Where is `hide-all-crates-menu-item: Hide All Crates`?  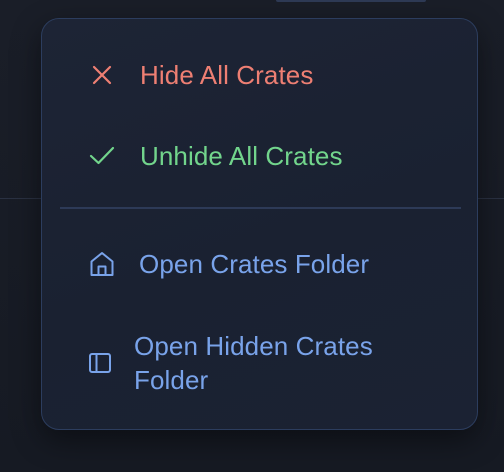 hide-all-crates-menu-item: Hide All Crates is located at coordinates (259, 75).